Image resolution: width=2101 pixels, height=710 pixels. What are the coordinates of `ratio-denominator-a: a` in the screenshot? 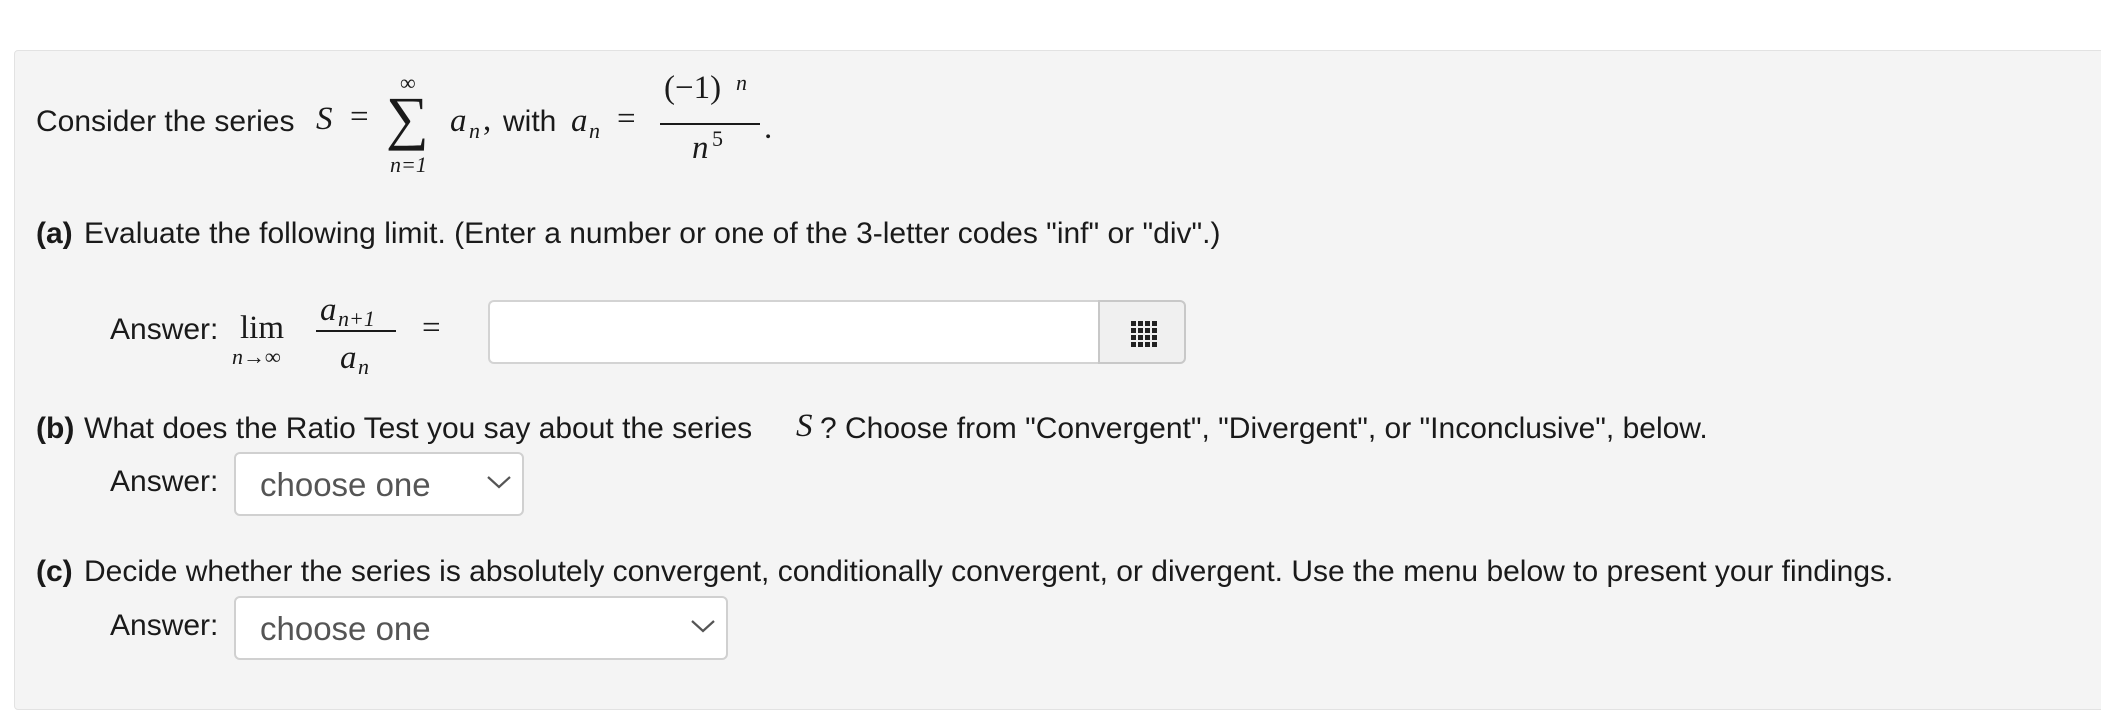 It's located at (348, 358).